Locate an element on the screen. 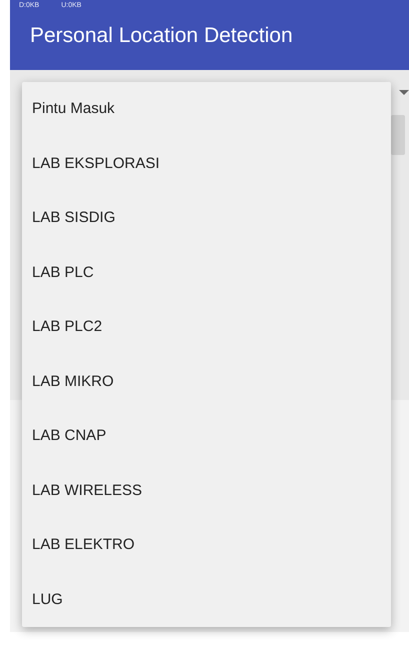  dropdown-item: LAB WIRELESS is located at coordinates (206, 491).